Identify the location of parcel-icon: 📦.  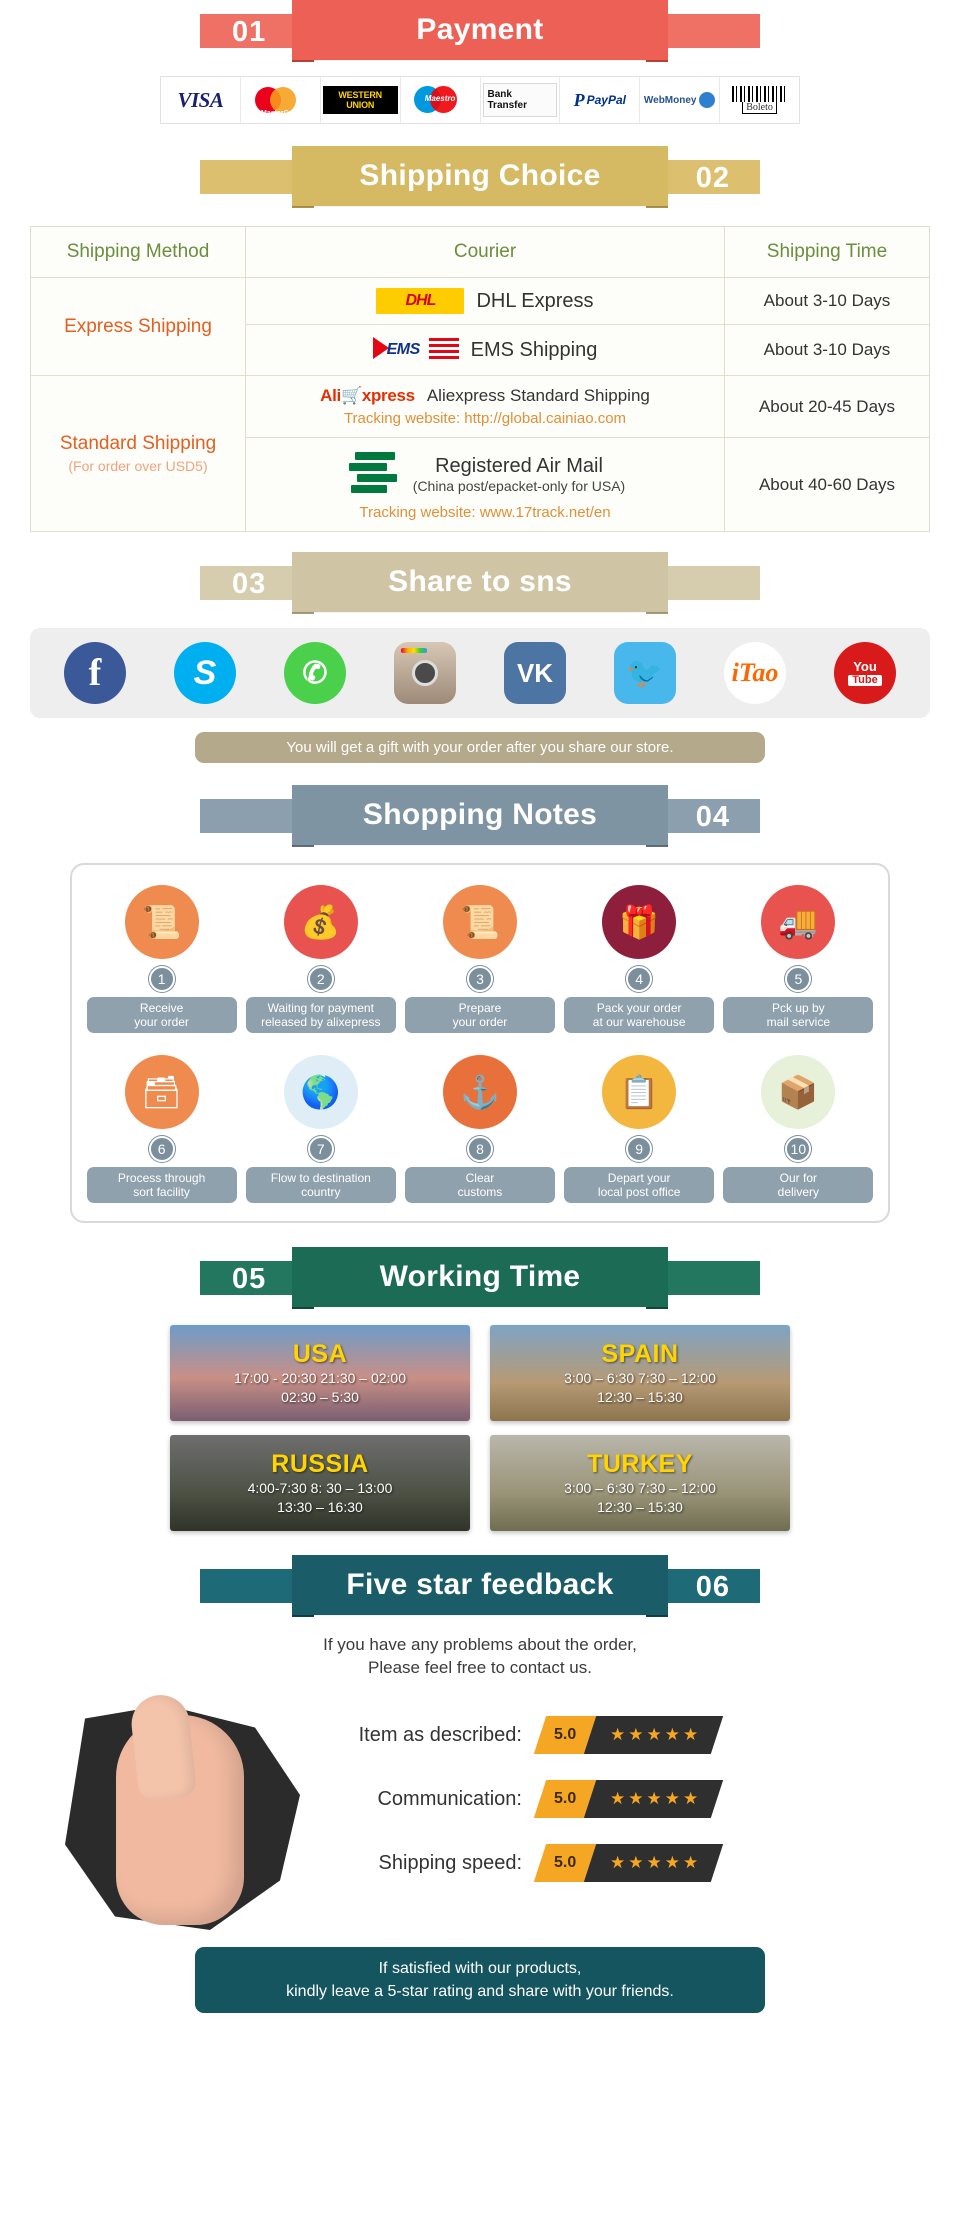
(798, 1092).